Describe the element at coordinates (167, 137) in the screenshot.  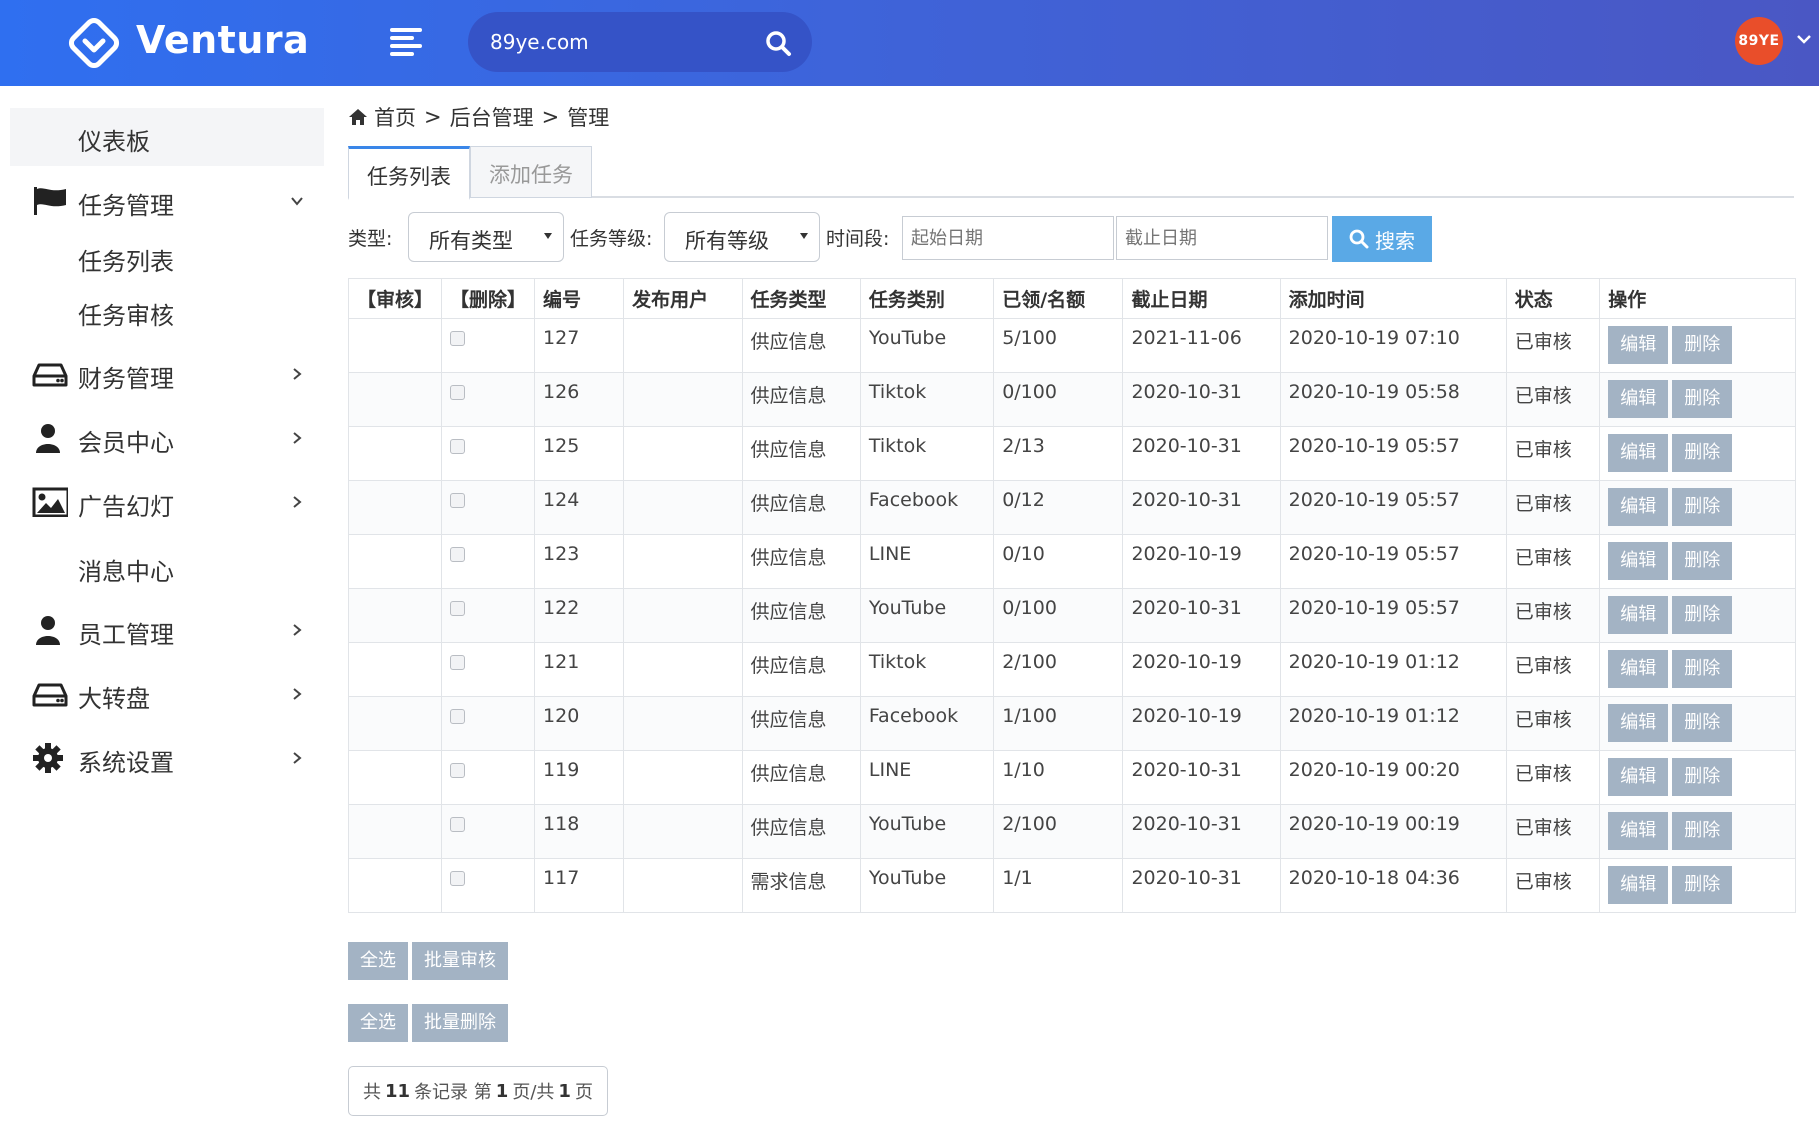
I see `sidebar-item-dashboard: 仪表板` at that location.